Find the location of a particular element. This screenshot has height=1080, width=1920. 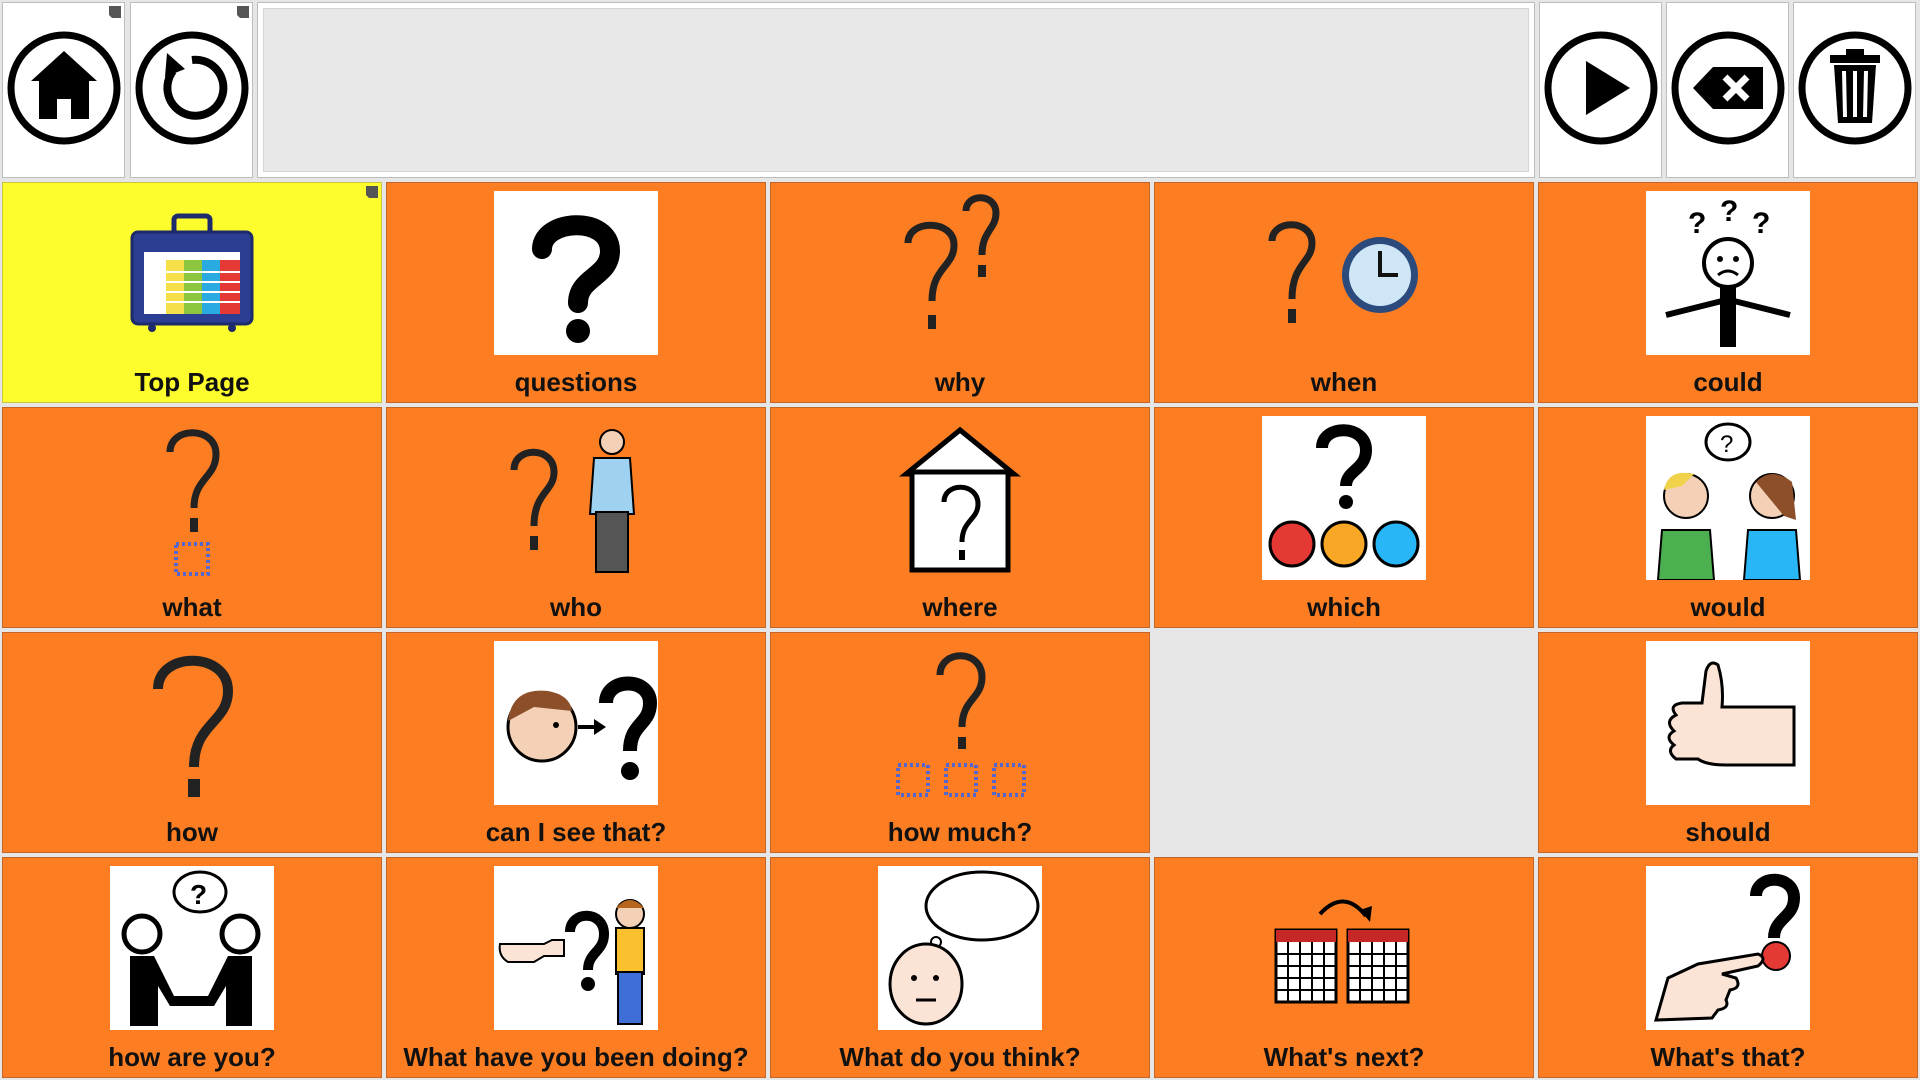

cell-could: ??? could is located at coordinates (1728, 292).